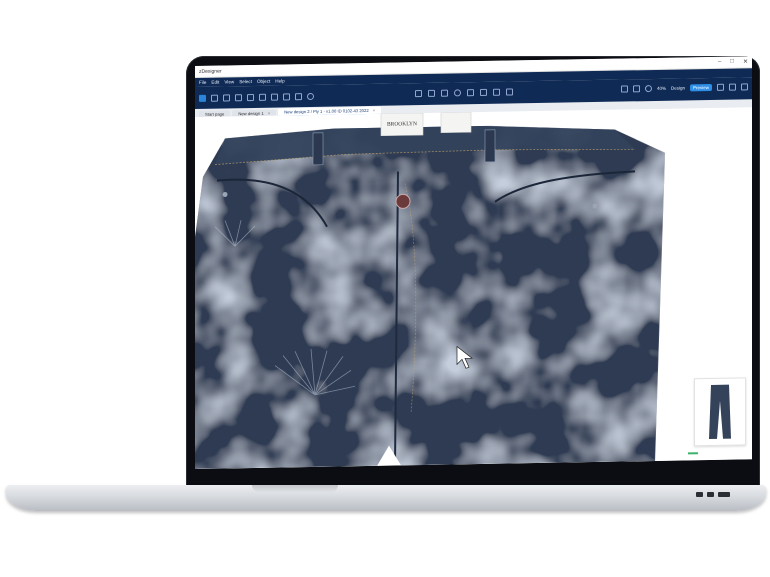  I want to click on select-tool-icon, so click(202, 98).